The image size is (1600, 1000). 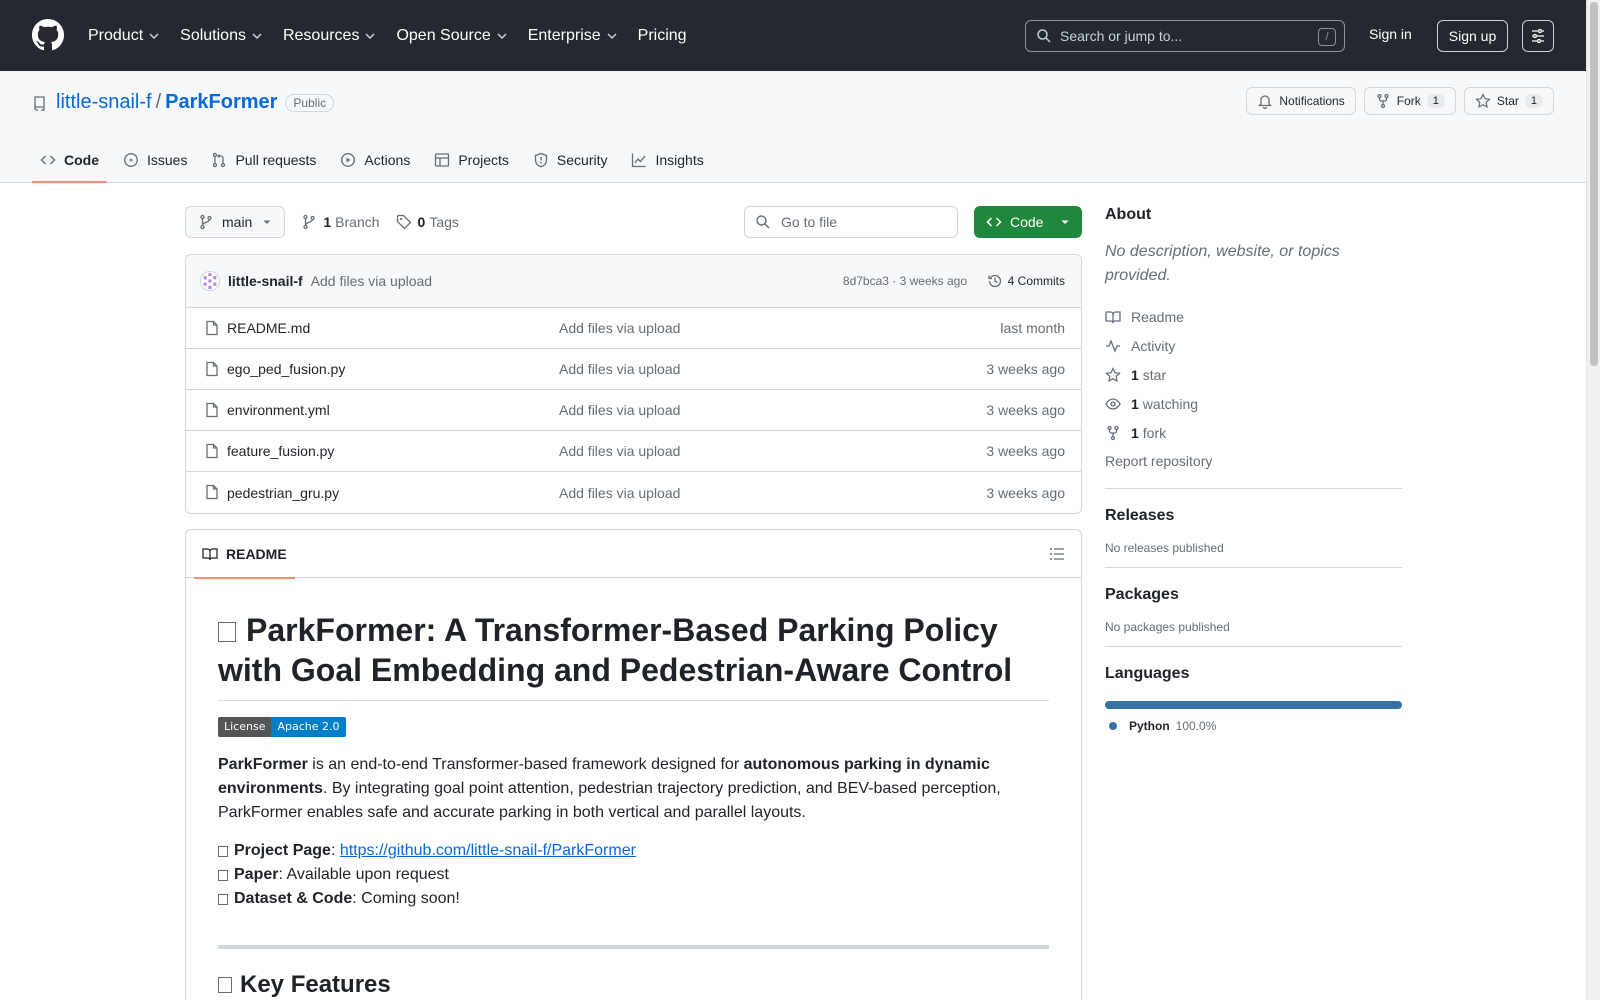 What do you see at coordinates (1409, 101) in the screenshot?
I see `fork-button: Fork 1` at bounding box center [1409, 101].